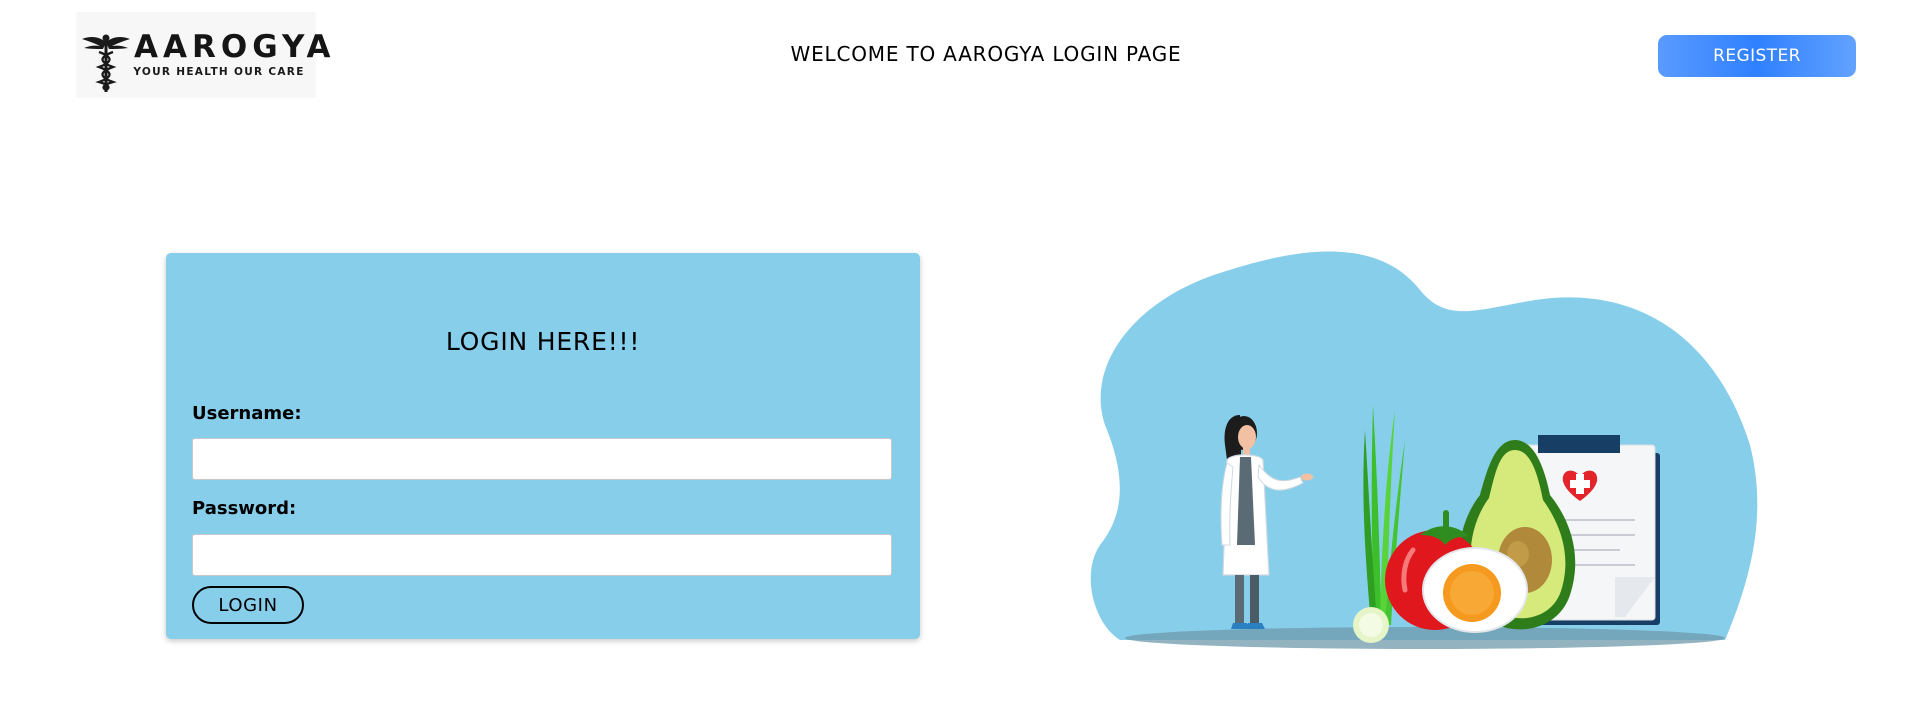  I want to click on page-title: WELCOME TO AAROGYA LOGIN PAGE, so click(986, 54).